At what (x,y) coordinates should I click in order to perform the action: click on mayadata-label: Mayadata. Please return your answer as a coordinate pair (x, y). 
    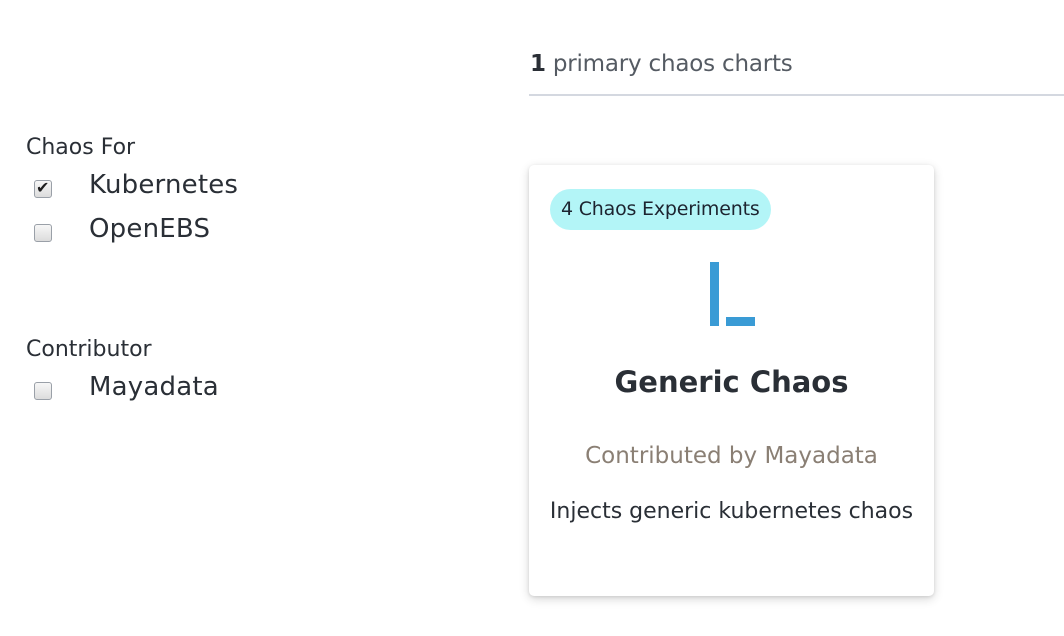
    Looking at the image, I should click on (154, 387).